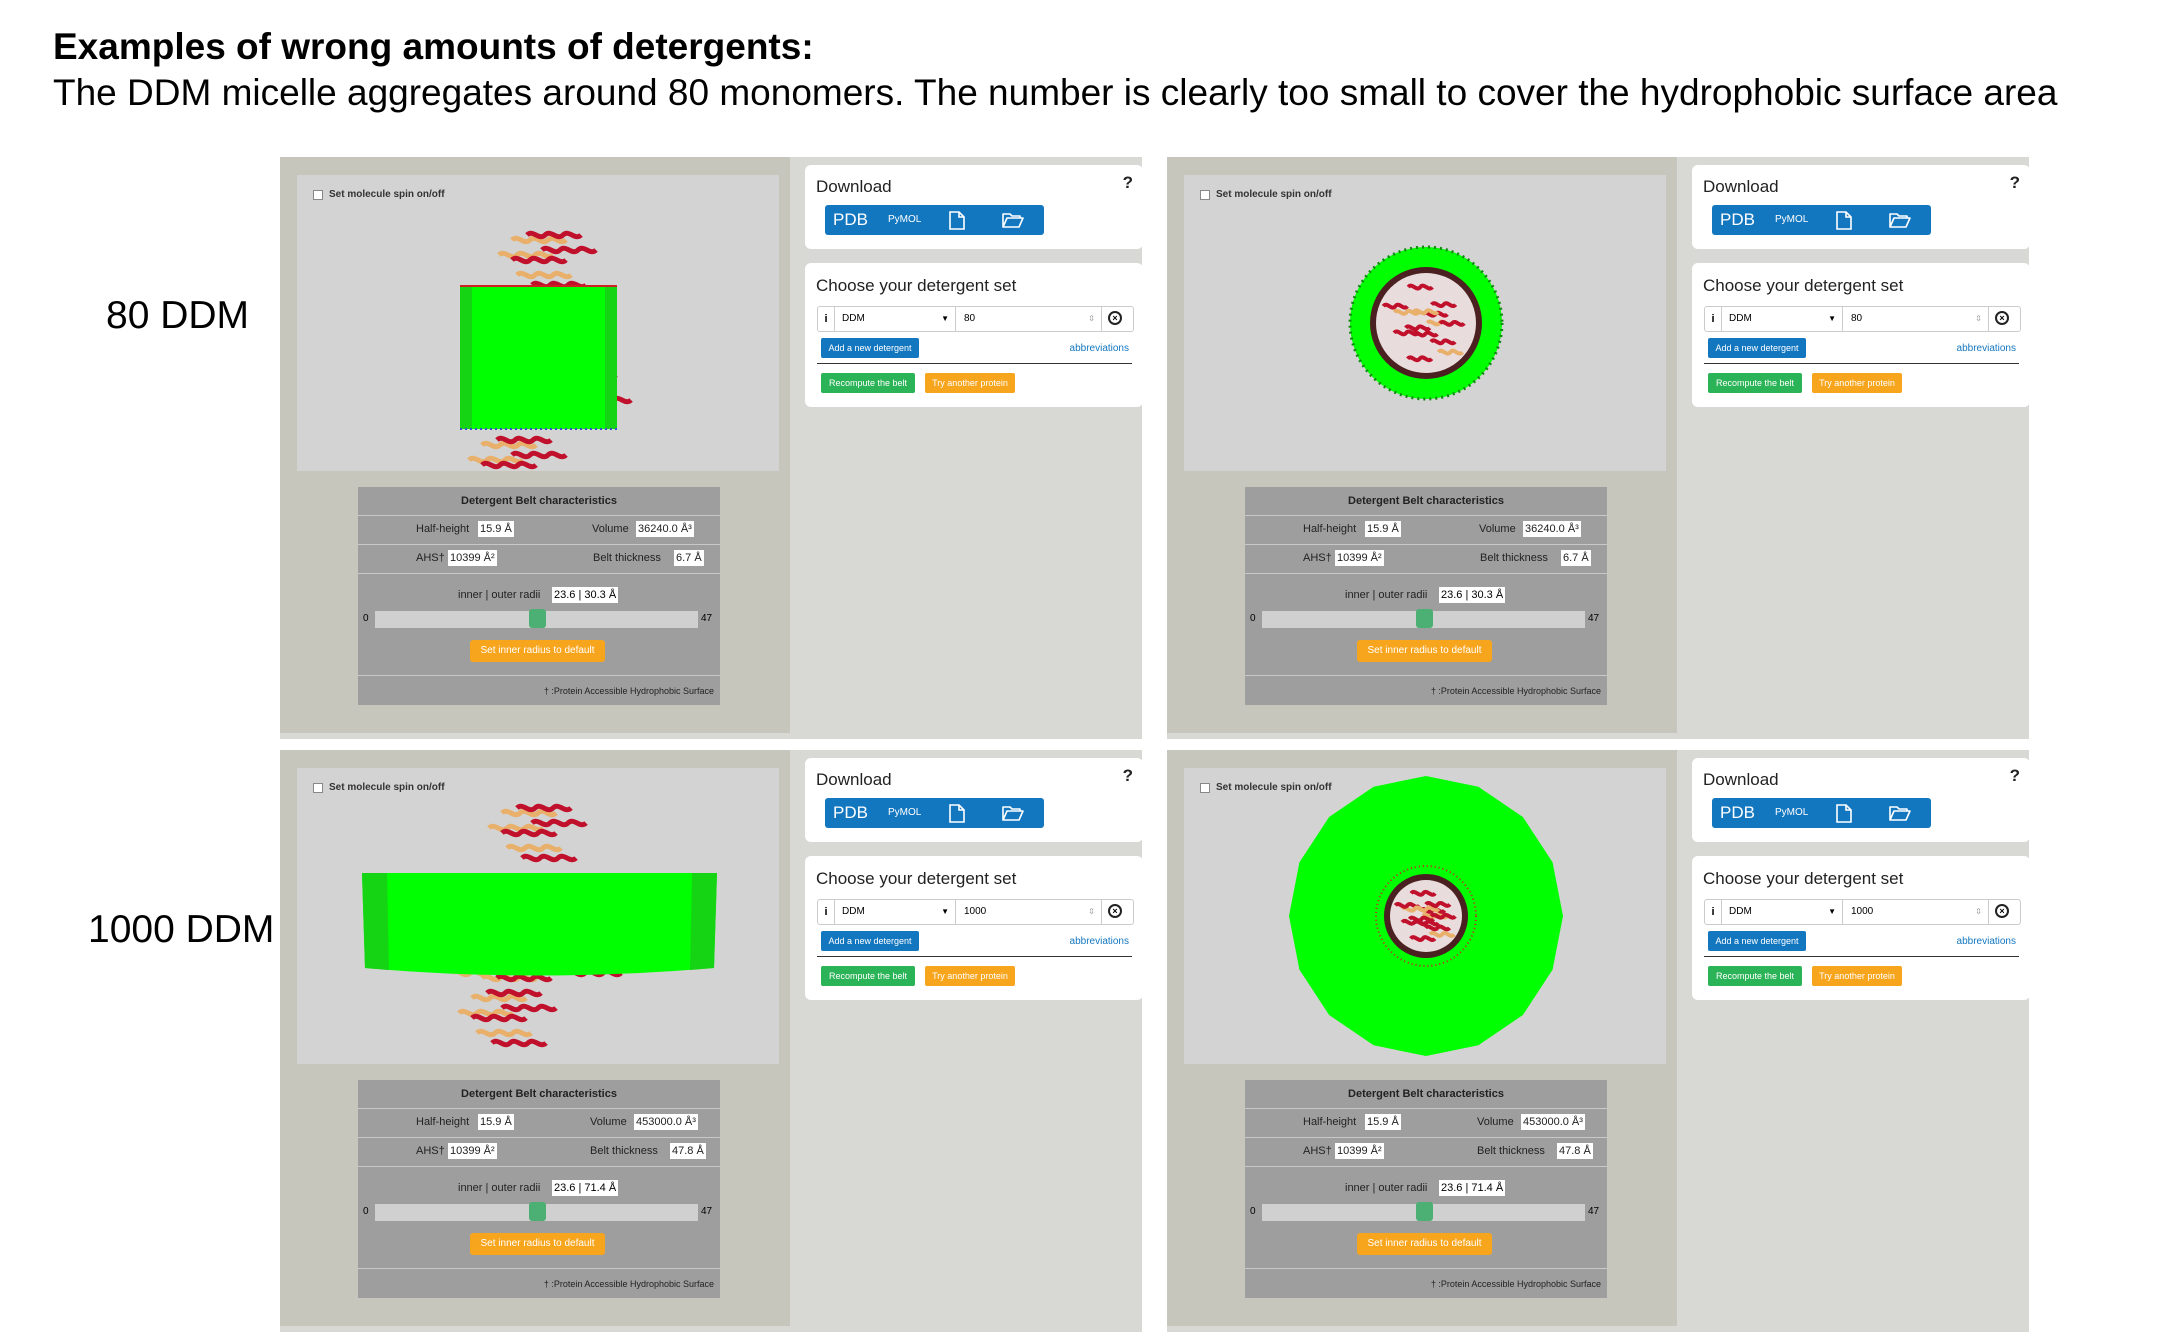 The width and height of the screenshot is (2170, 1341). What do you see at coordinates (504, 1033) in the screenshot?
I see `protein-helix-lower` at bounding box center [504, 1033].